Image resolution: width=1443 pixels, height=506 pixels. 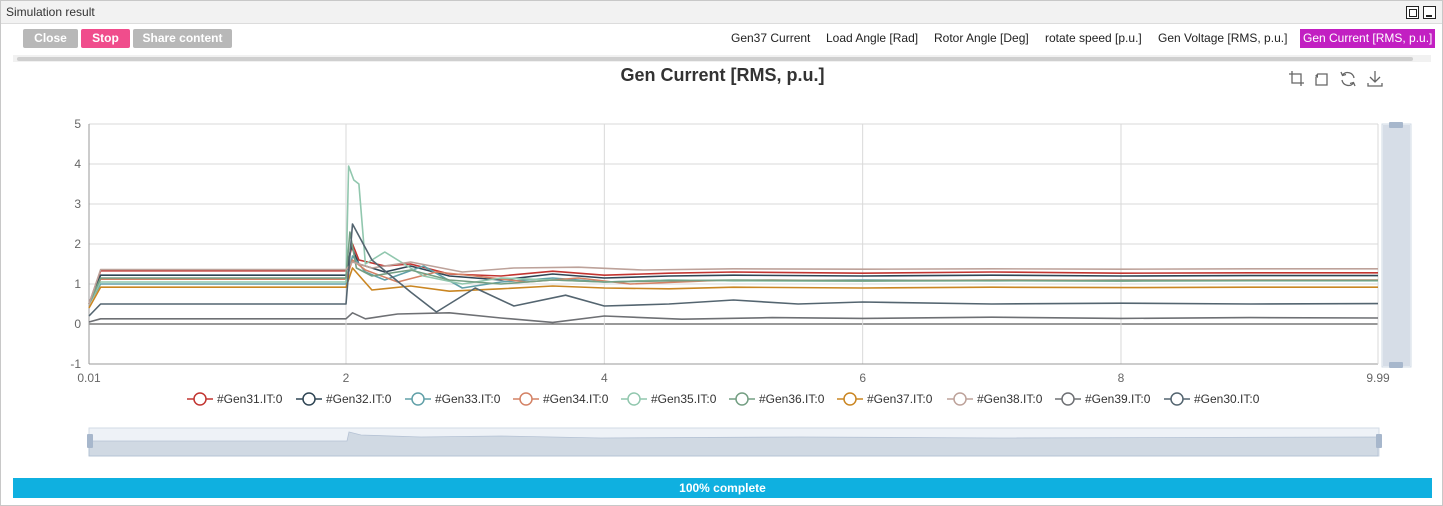 What do you see at coordinates (77, 164) in the screenshot?
I see `y-tick-label: 4` at bounding box center [77, 164].